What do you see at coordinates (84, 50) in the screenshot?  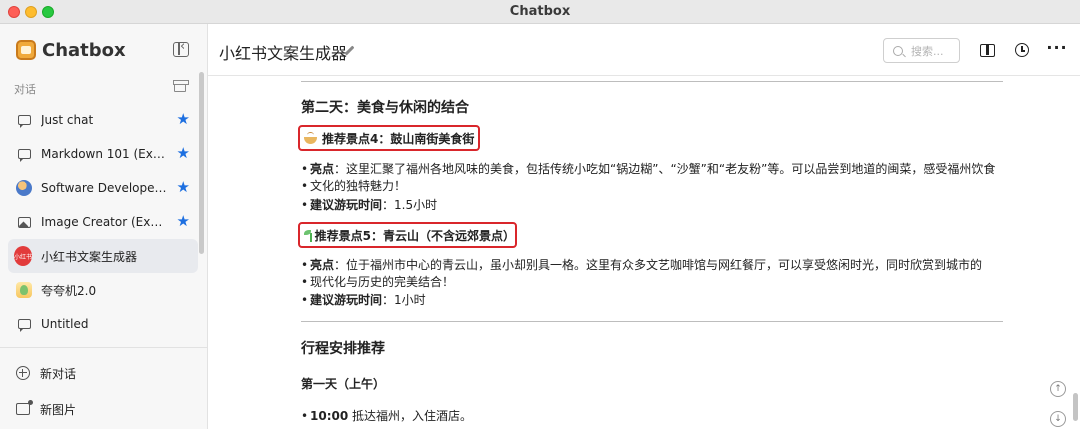 I see `brand-name: Chatbox` at bounding box center [84, 50].